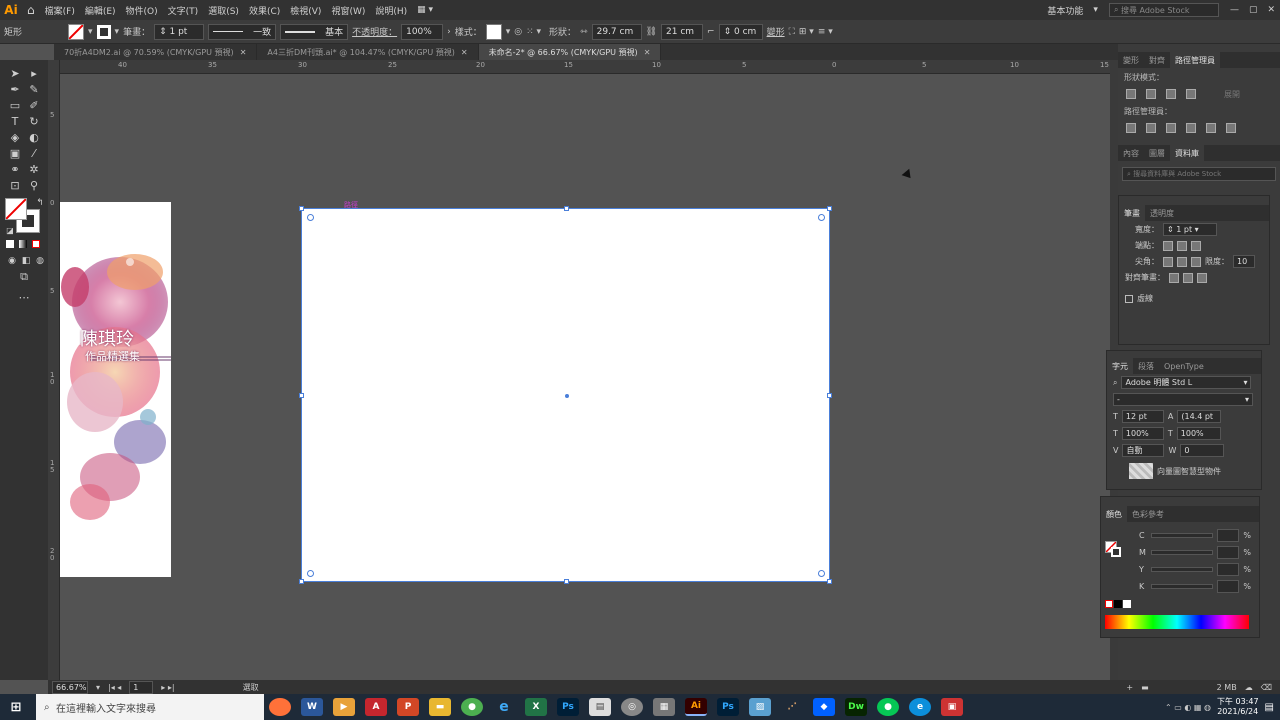  Describe the element at coordinates (31, 10) in the screenshot. I see `home-icon: ⌂` at that location.